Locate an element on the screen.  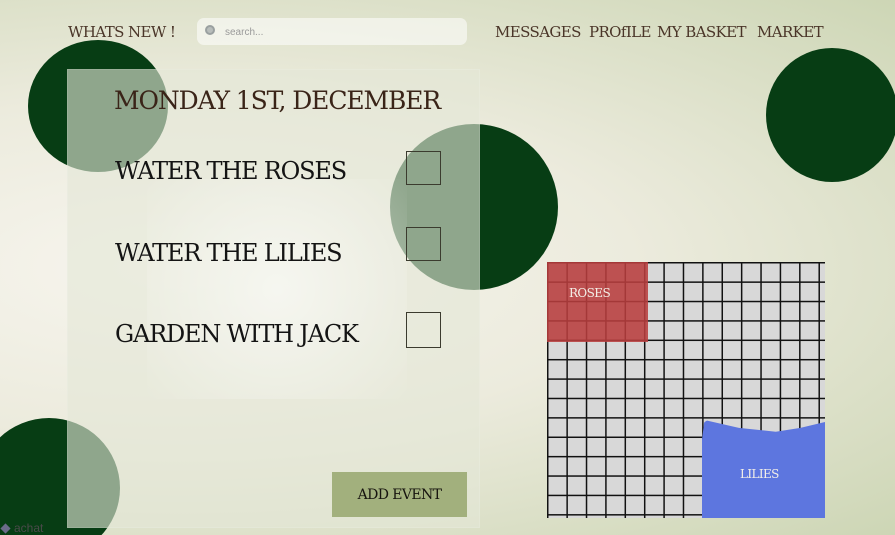
task-label: WATER THE LILIES is located at coordinates (229, 253).